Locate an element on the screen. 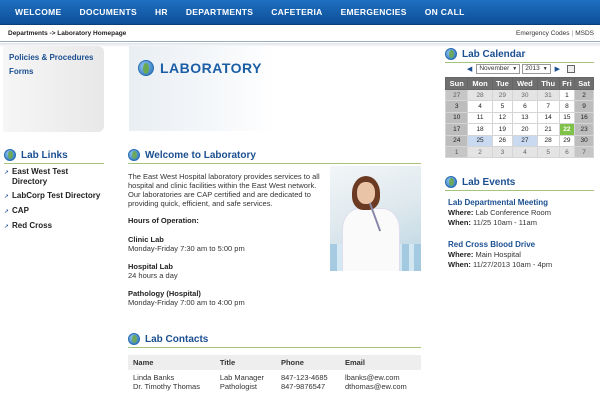  calendar-week: 10 11 12 13 14 15 16 is located at coordinates (519, 118).